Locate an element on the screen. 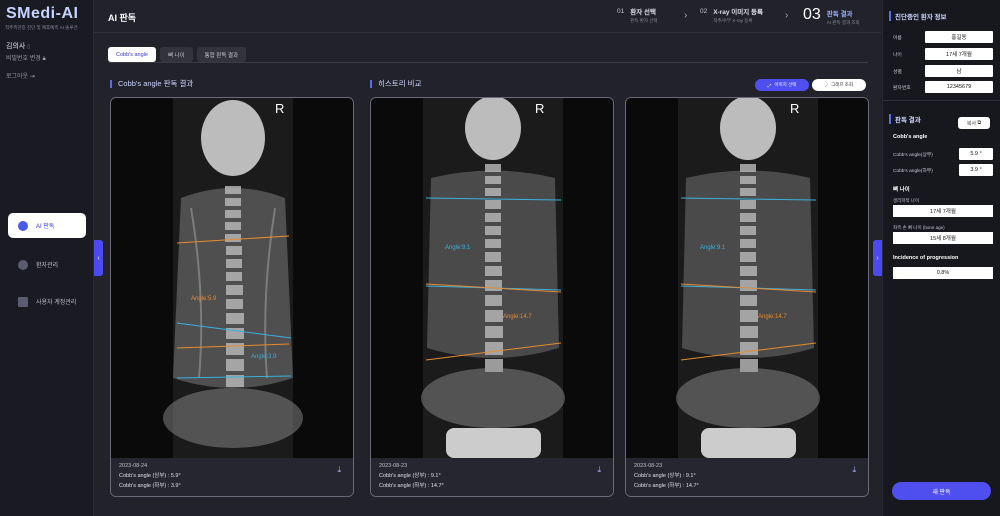  sidebar-item-label: AI 판독 is located at coordinates (45, 227).